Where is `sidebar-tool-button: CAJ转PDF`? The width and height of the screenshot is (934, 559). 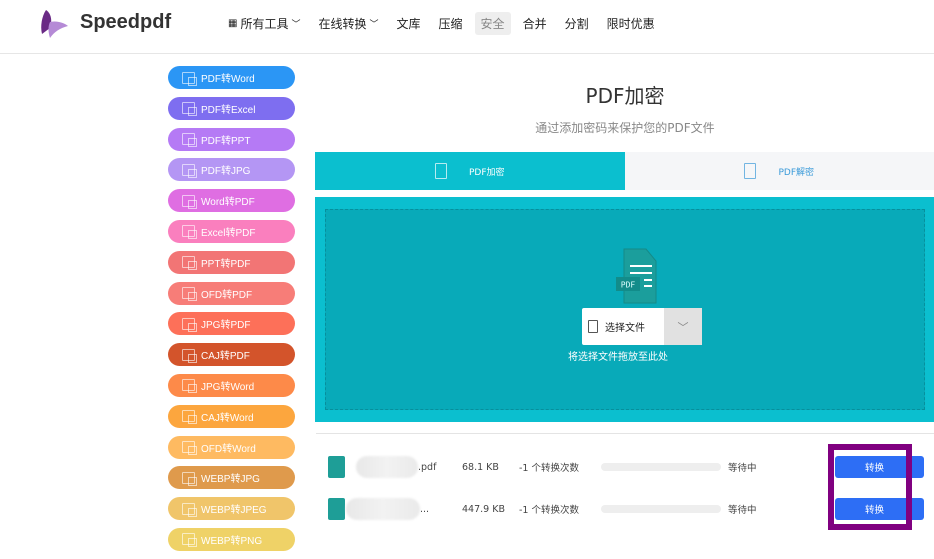
sidebar-tool-button: CAJ转PDF is located at coordinates (231, 354).